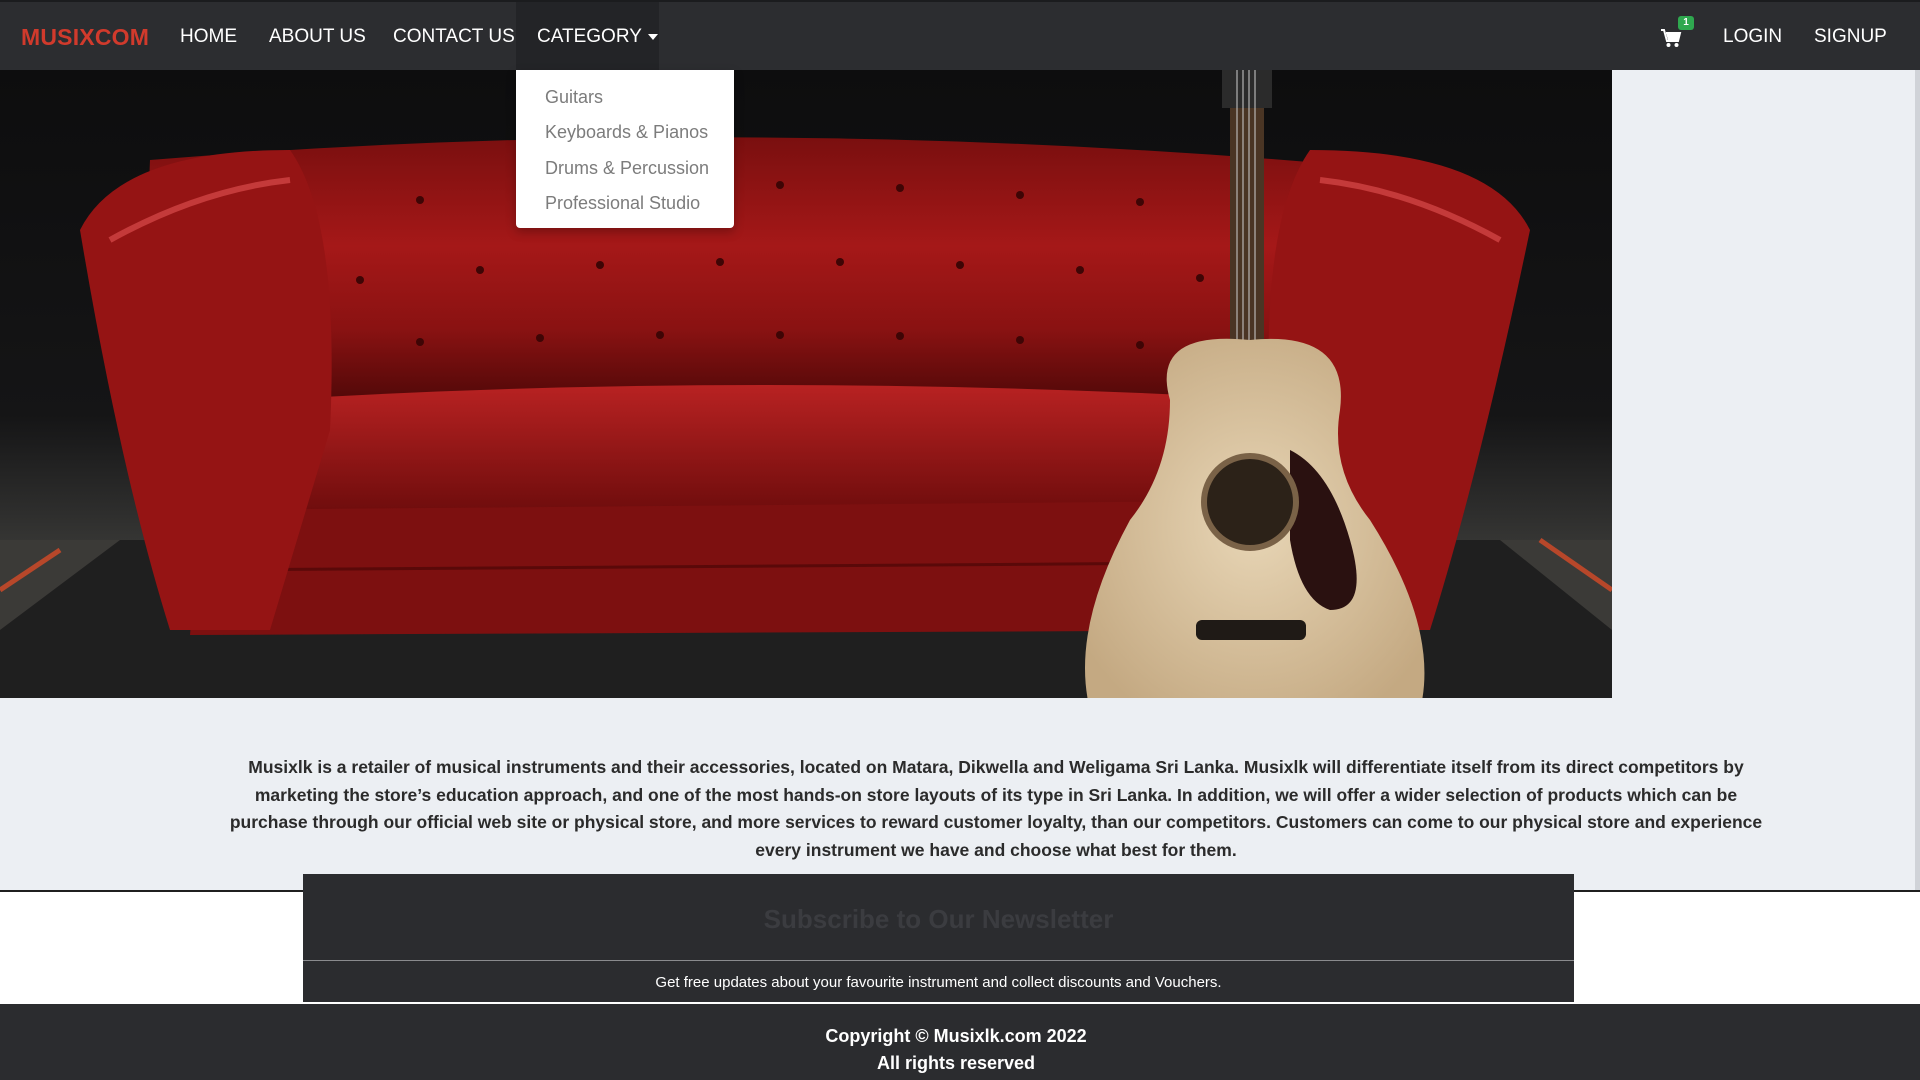 The height and width of the screenshot is (1080, 1920). What do you see at coordinates (956, 1063) in the screenshot?
I see `footer-rights: All rights reserved` at bounding box center [956, 1063].